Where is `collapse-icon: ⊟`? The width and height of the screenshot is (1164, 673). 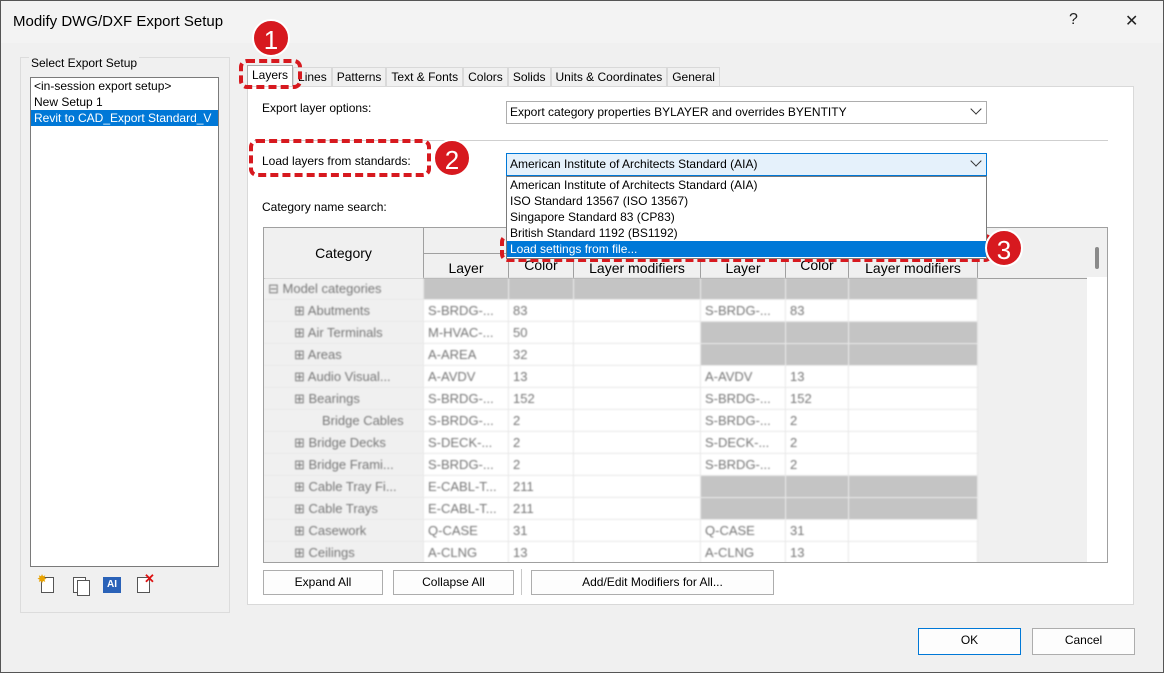 collapse-icon: ⊟ is located at coordinates (275, 288).